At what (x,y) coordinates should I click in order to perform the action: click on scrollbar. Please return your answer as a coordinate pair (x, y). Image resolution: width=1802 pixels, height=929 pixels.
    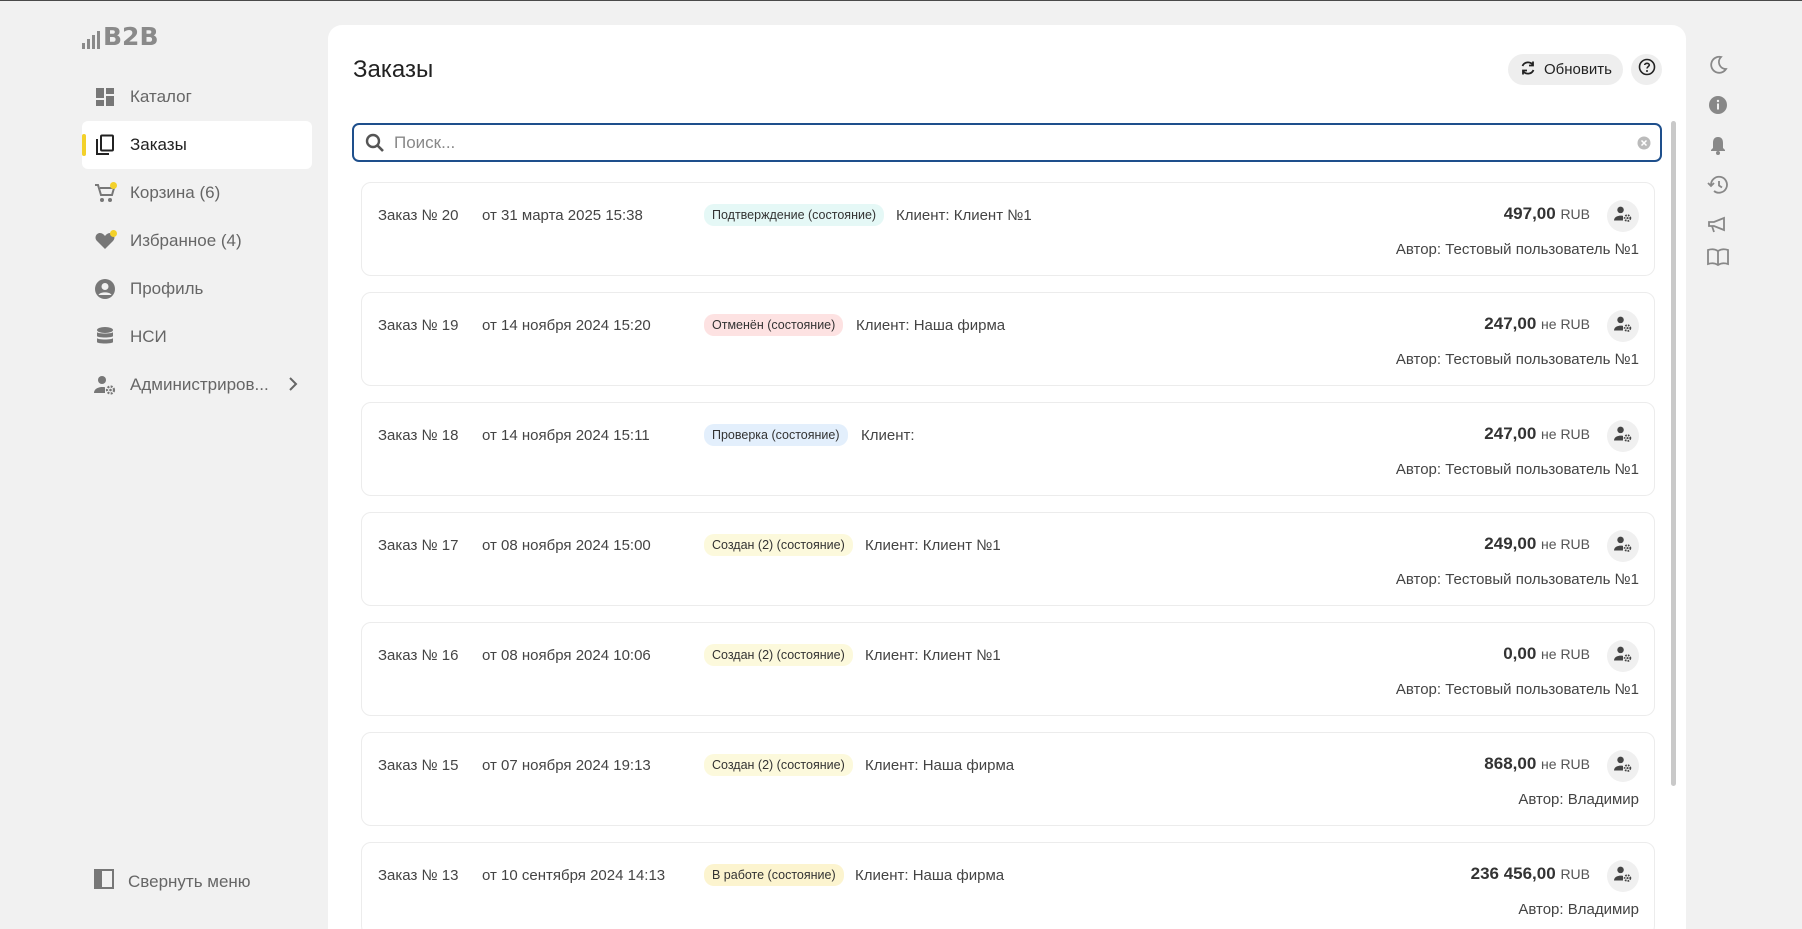
    Looking at the image, I should click on (1673, 453).